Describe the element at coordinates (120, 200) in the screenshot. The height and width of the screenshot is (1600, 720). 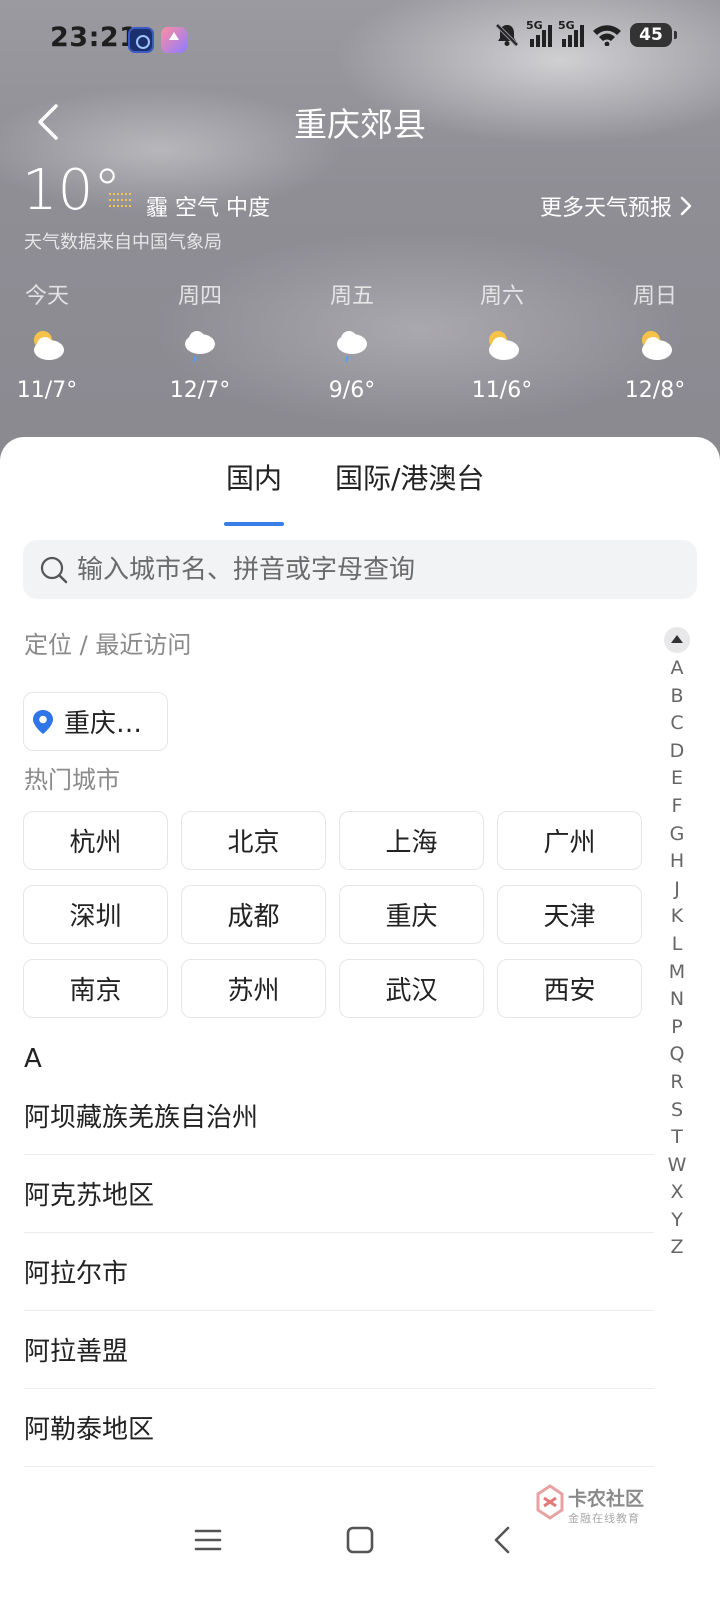
I see `haze-icon` at that location.